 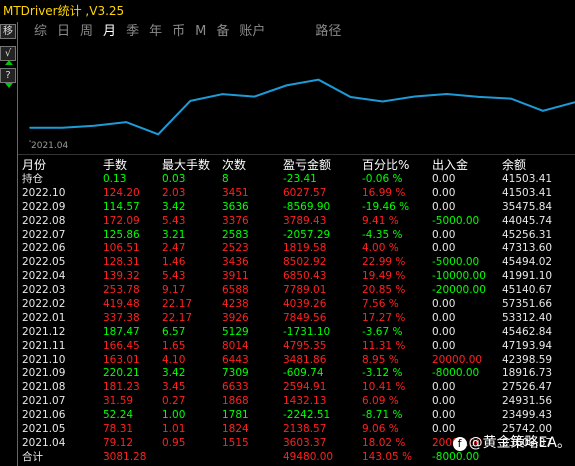 I want to click on cell-7: 47193.94, so click(x=527, y=345).